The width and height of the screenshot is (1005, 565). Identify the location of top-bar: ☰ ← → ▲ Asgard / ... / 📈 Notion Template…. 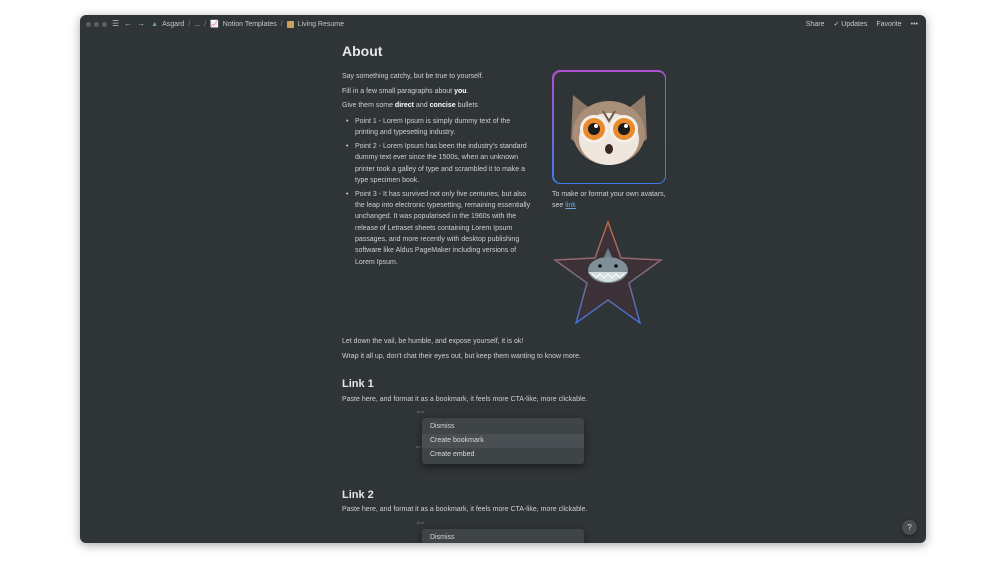
(503, 24).